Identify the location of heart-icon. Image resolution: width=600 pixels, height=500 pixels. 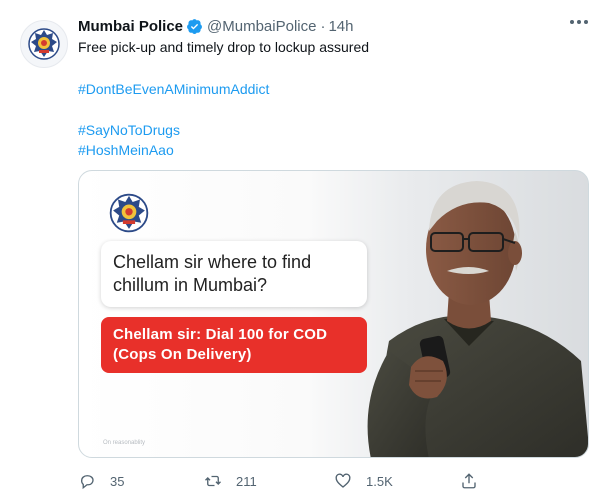
(343, 480).